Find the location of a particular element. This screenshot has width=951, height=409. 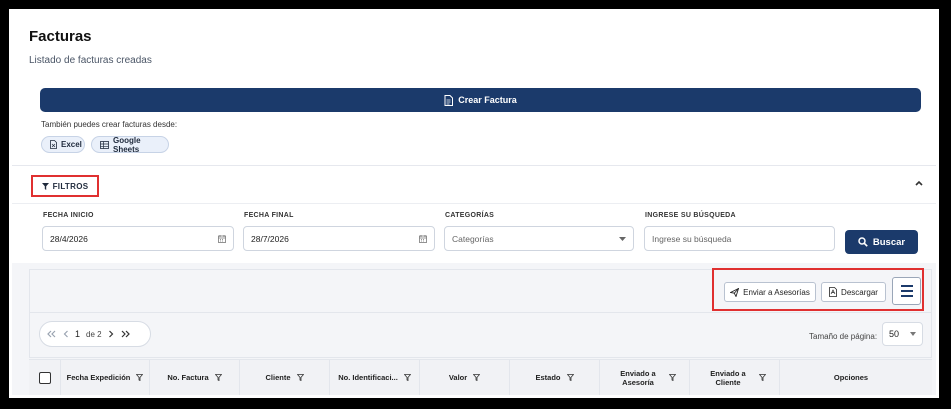

download-button: Descargar is located at coordinates (853, 292).